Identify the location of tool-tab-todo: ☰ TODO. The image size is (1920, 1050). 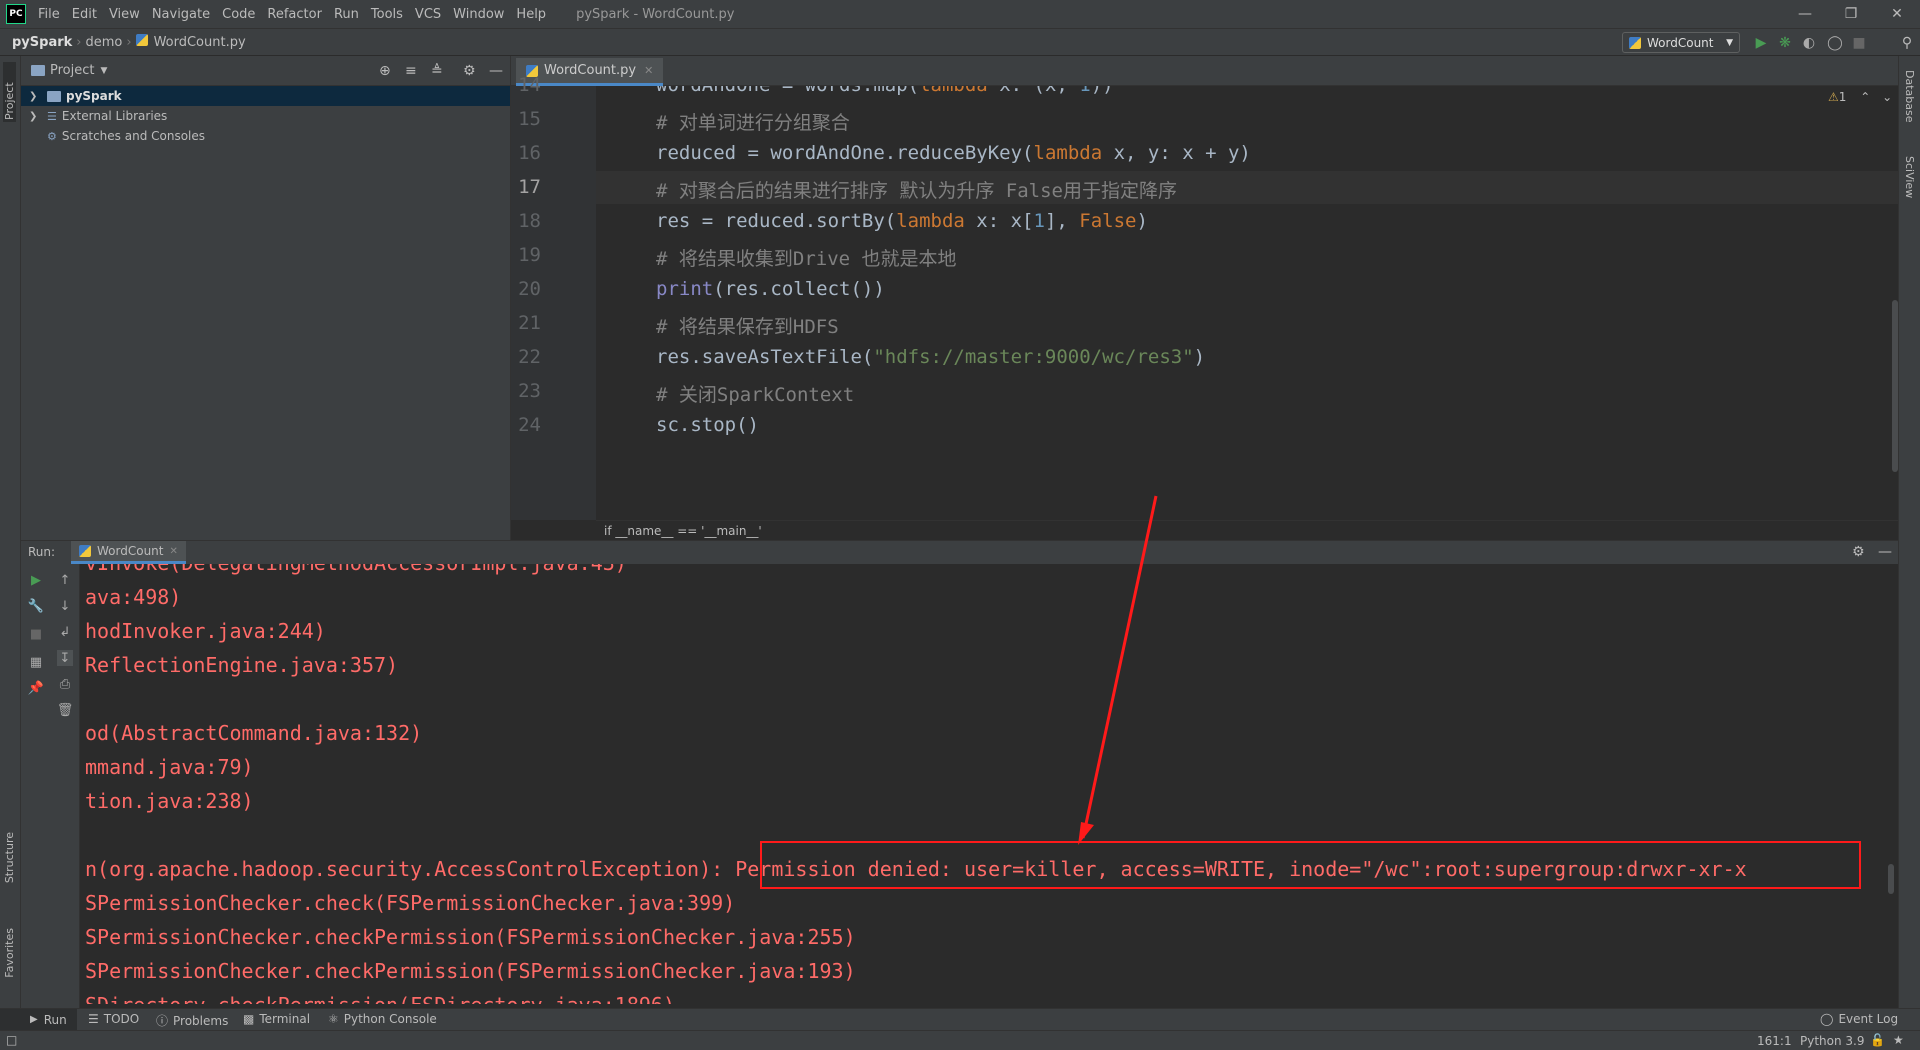
(113, 1019).